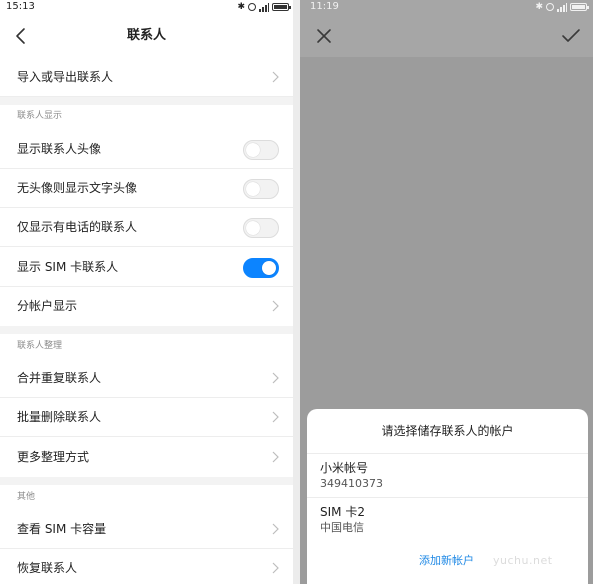  What do you see at coordinates (146, 457) in the screenshot?
I see `row-more-organize: 更多整理方式` at bounding box center [146, 457].